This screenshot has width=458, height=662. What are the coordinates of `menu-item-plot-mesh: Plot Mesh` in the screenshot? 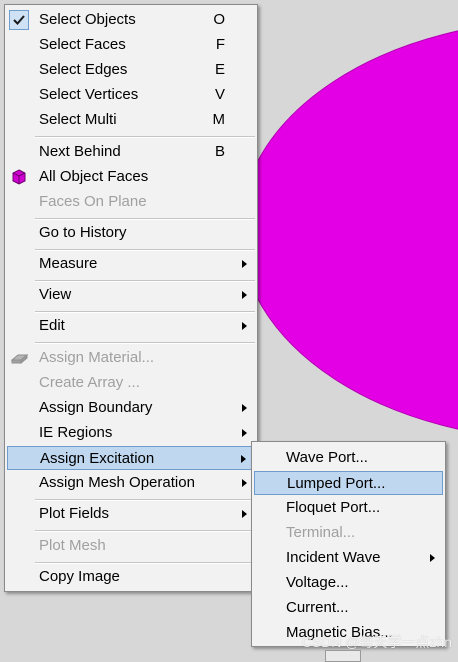 It's located at (131, 546).